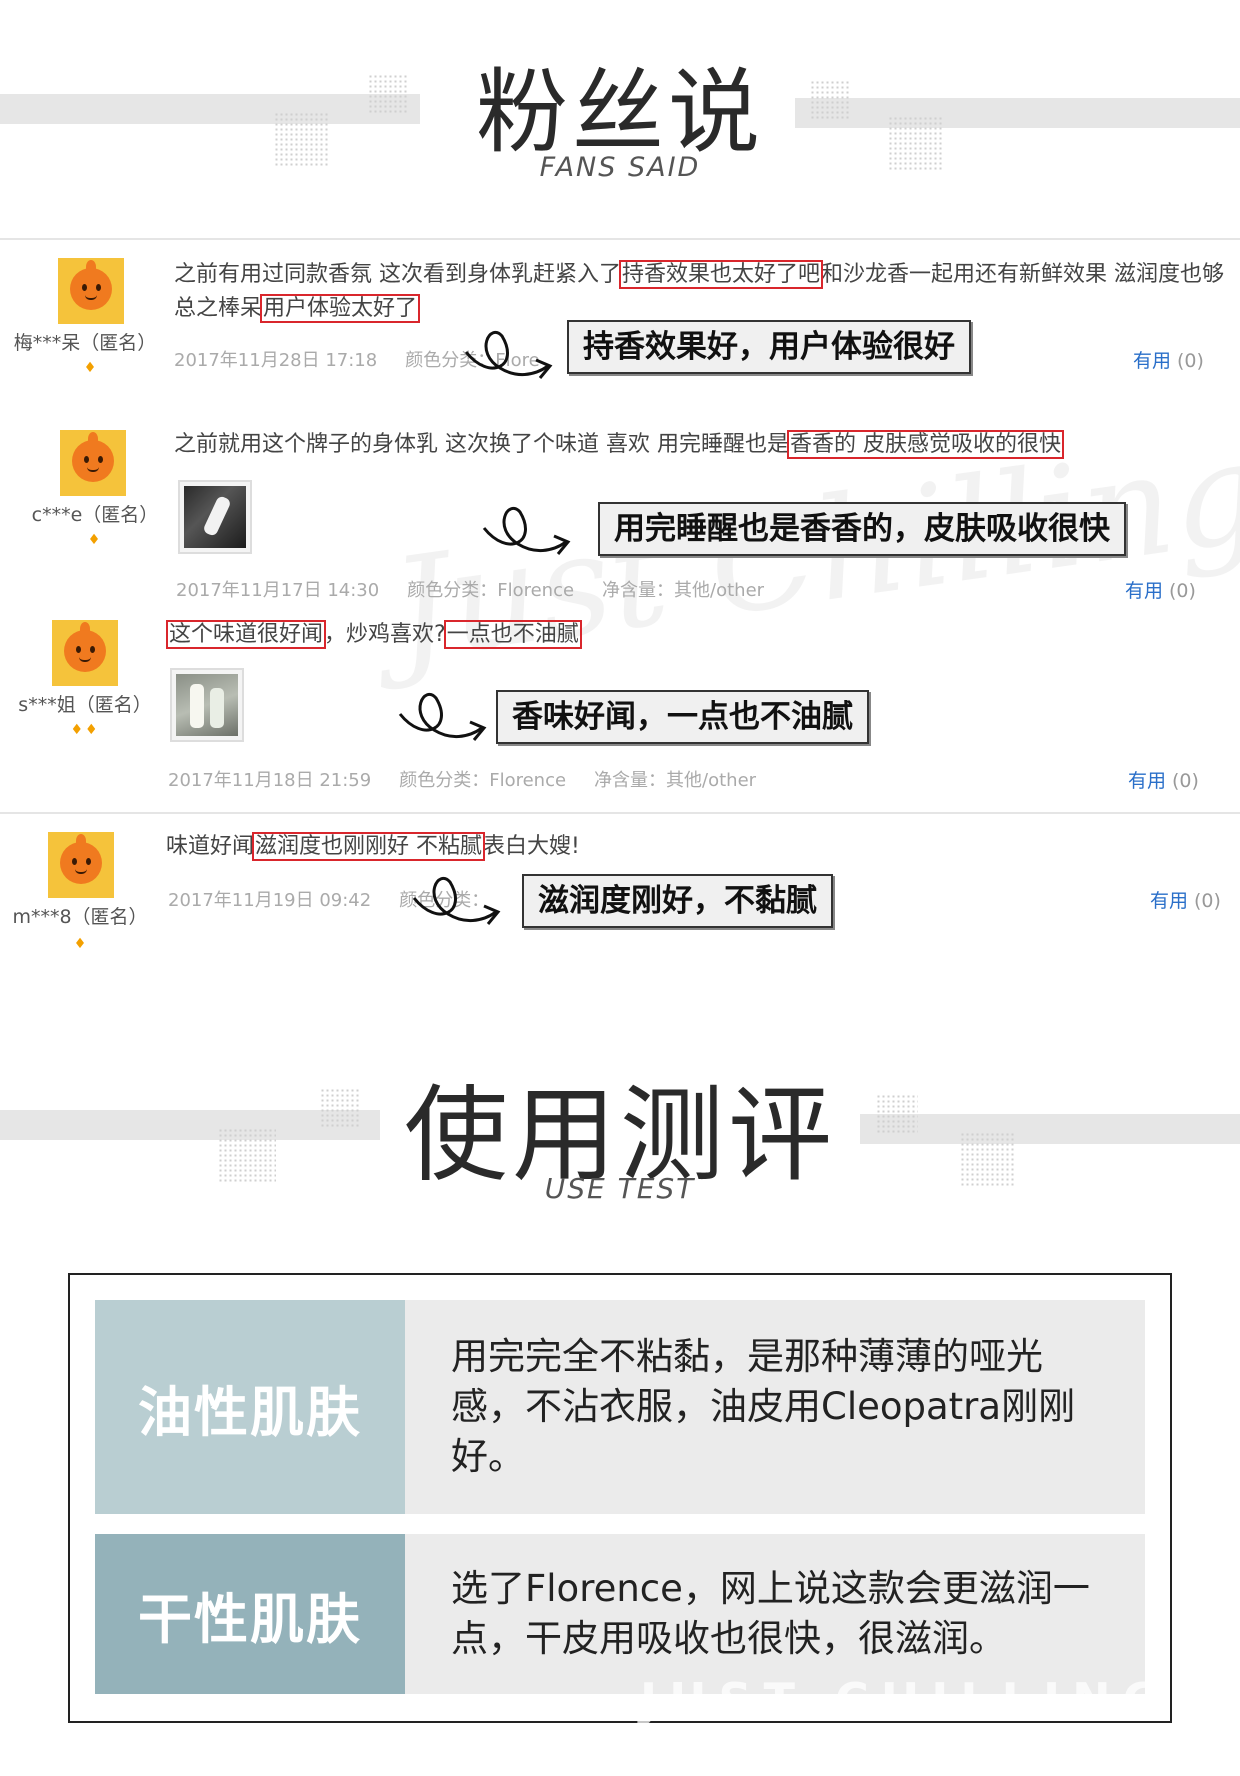 This screenshot has width=1240, height=1776. I want to click on skin-type-label: 油性肌肤, so click(250, 1407).